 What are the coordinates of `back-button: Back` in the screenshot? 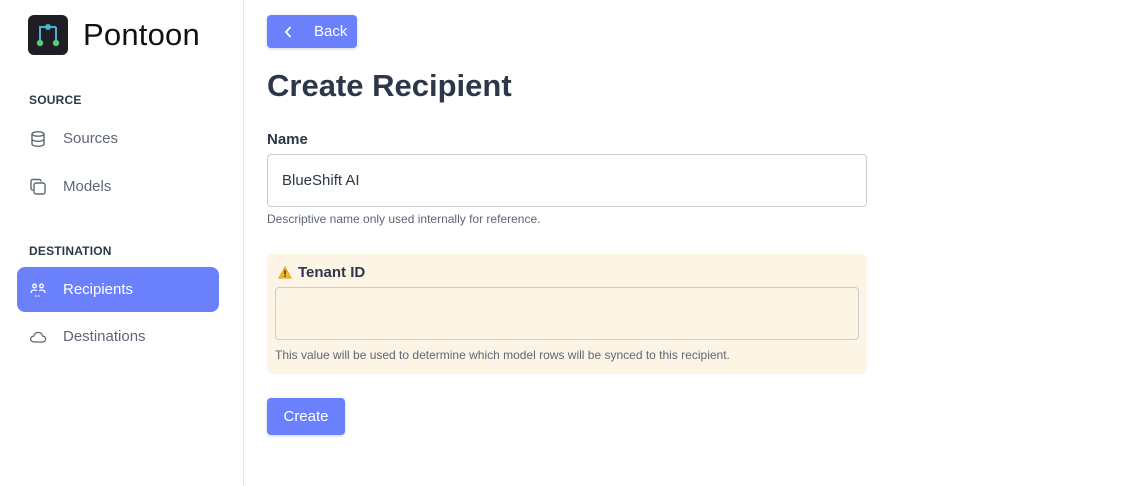 It's located at (312, 31).